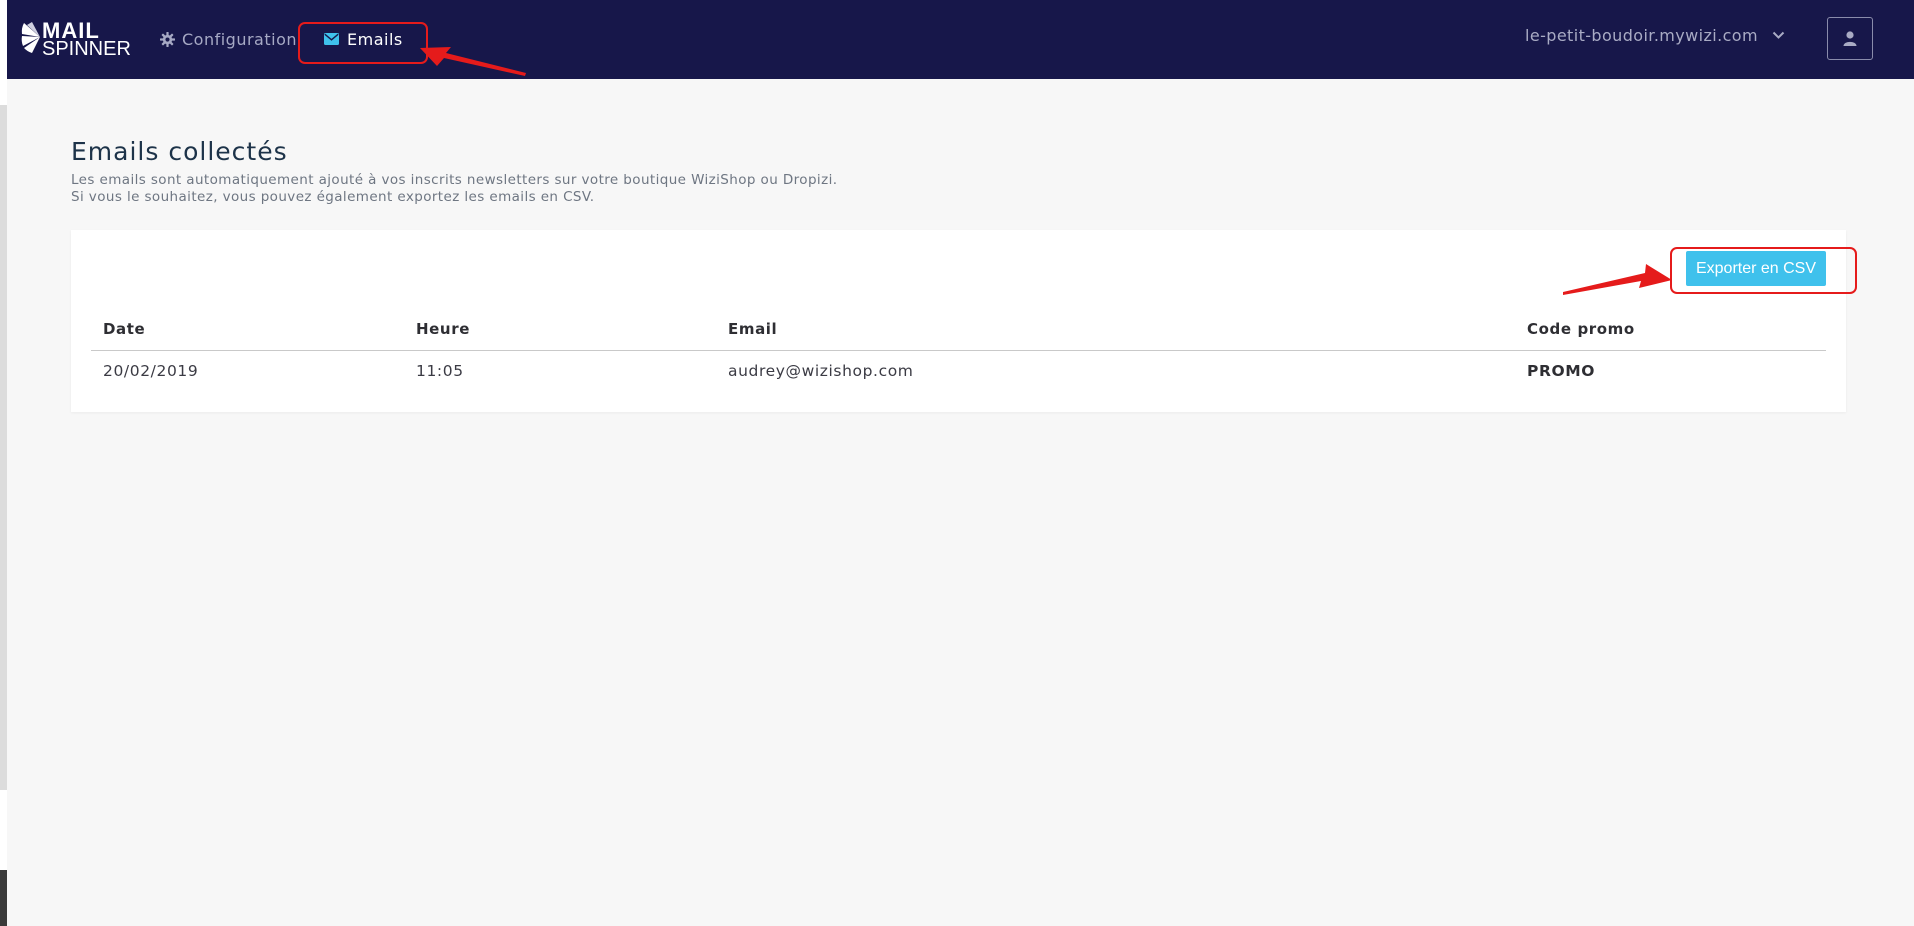 The width and height of the screenshot is (1914, 926). What do you see at coordinates (1641, 35) in the screenshot?
I see `shop-domain: le-petit-boudoir.mywizi.com` at bounding box center [1641, 35].